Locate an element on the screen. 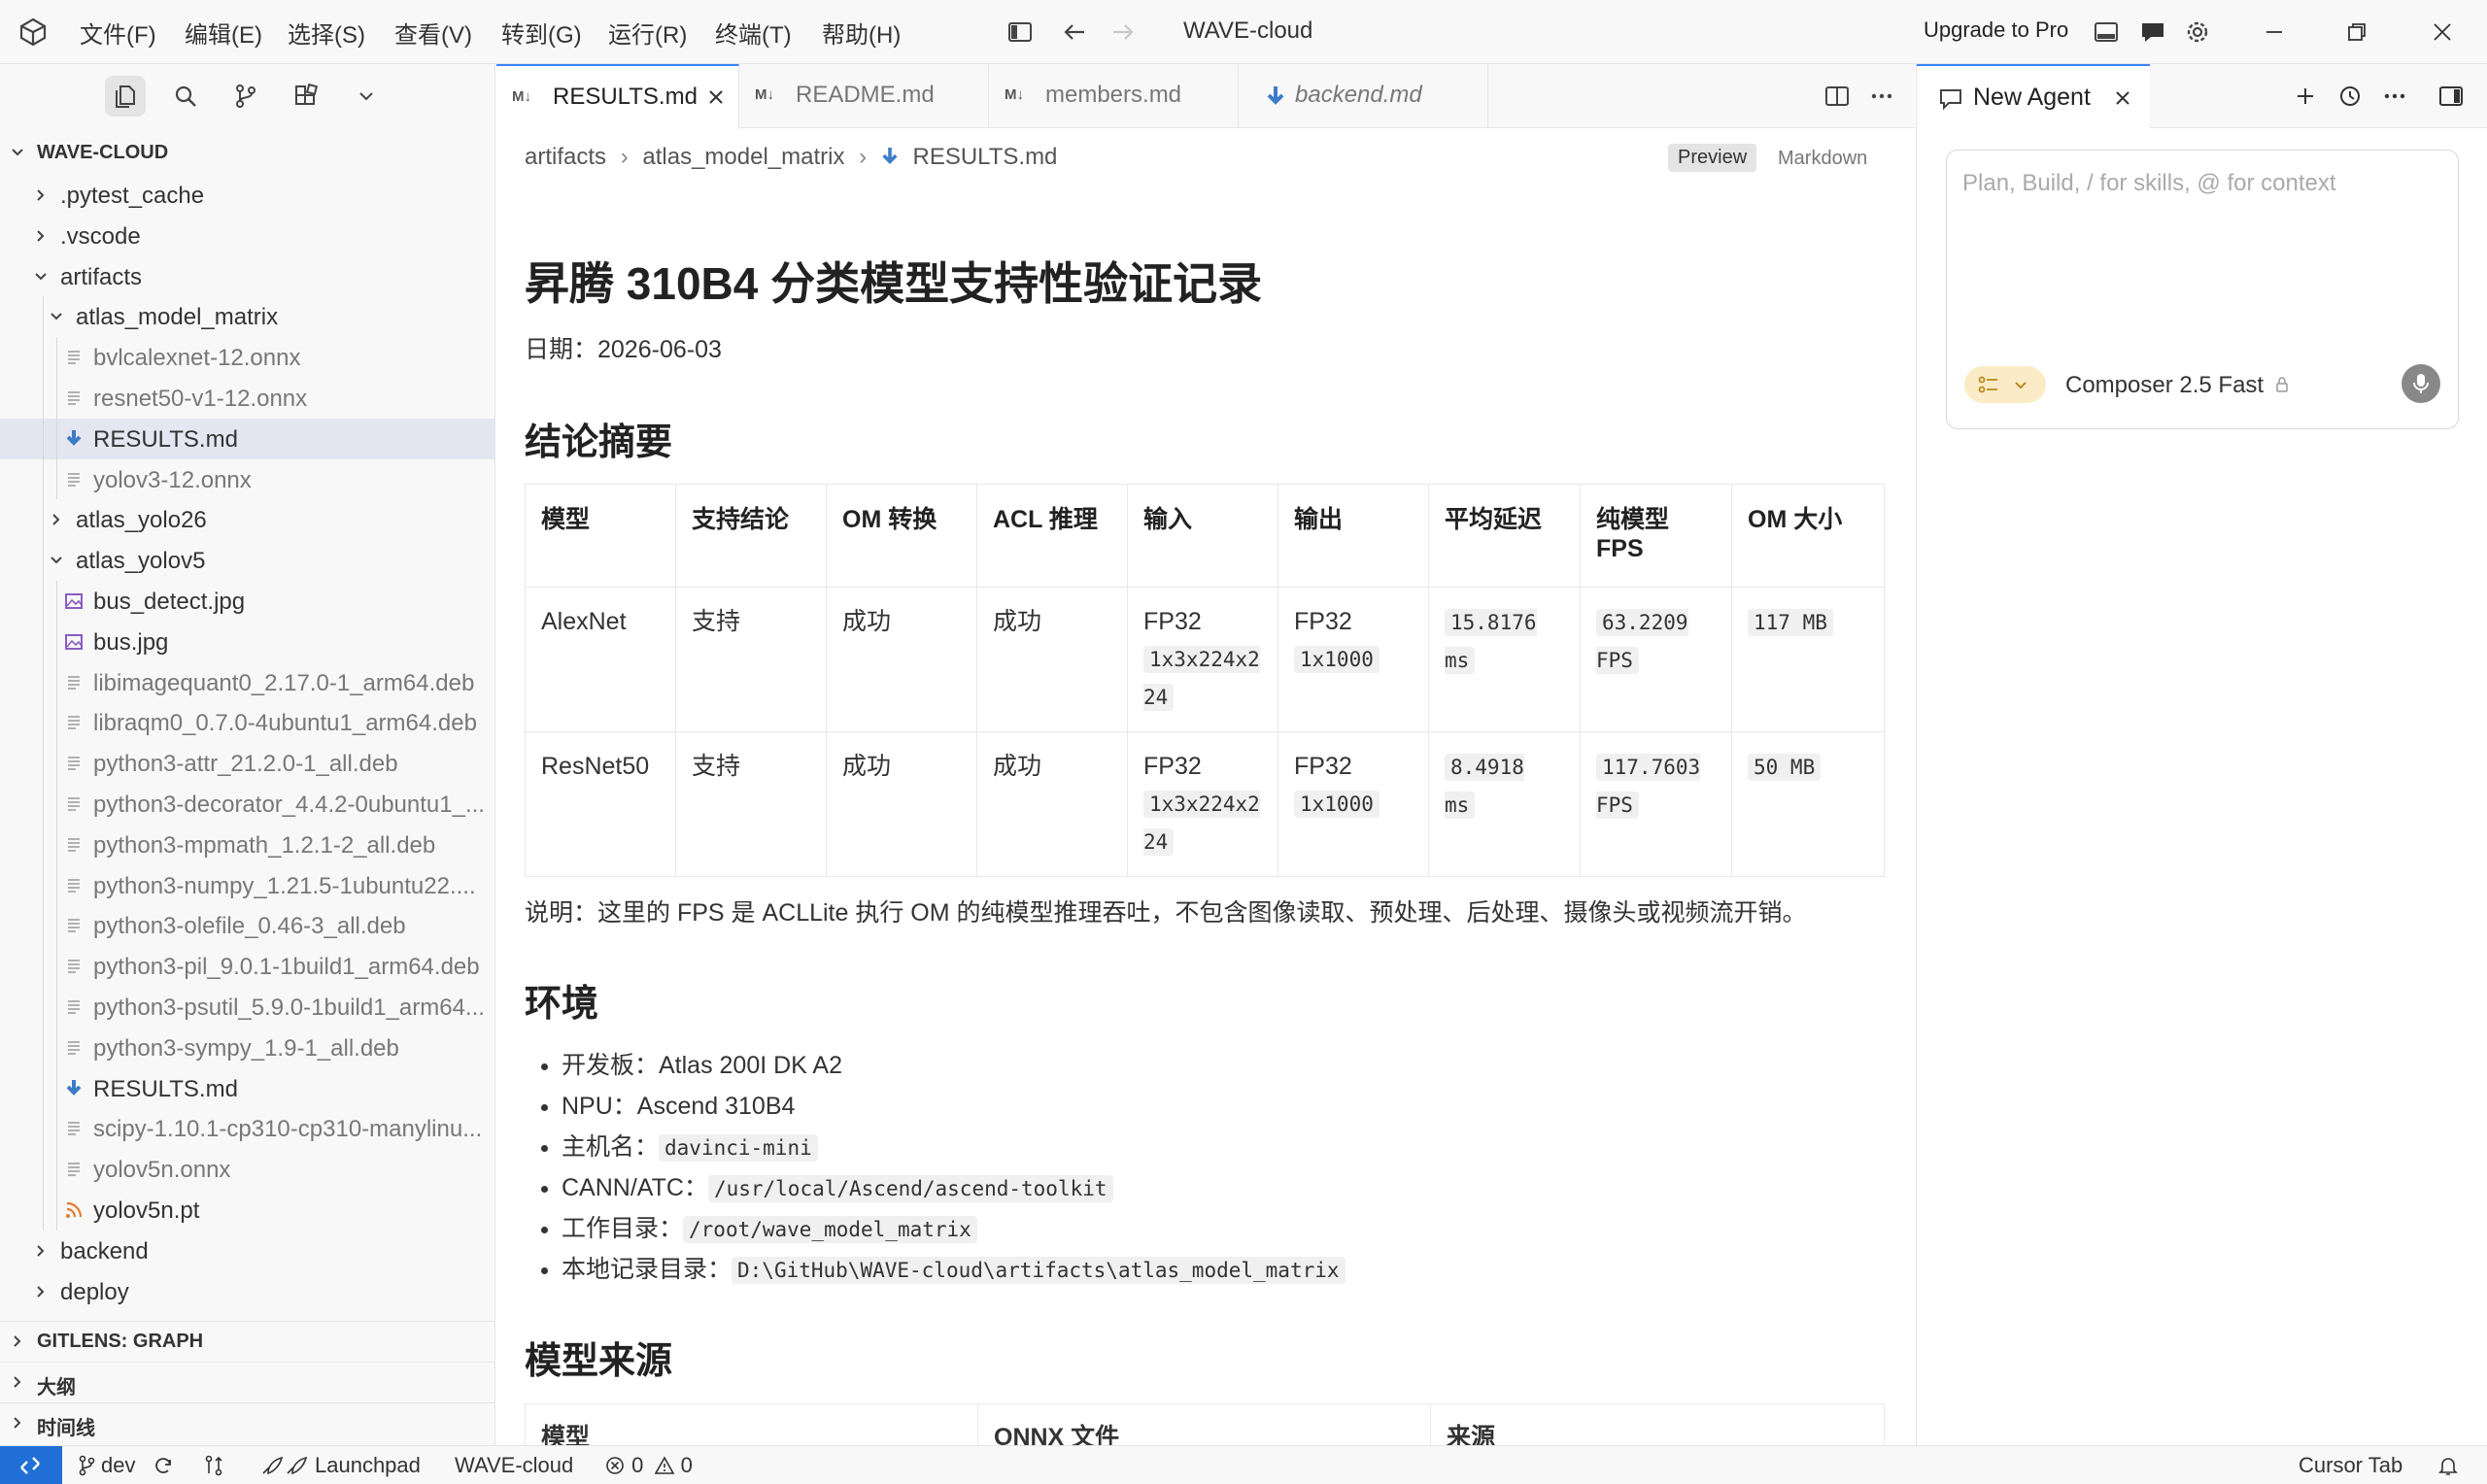  remote-indicator is located at coordinates (31, 1465).